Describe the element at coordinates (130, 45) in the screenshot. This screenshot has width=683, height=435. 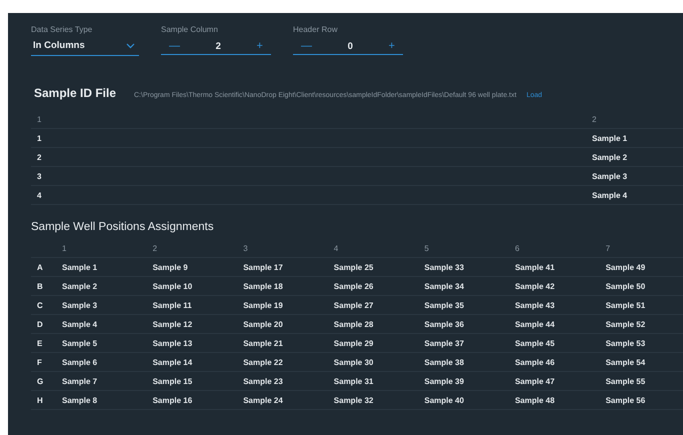
I see `chevron-icon` at that location.